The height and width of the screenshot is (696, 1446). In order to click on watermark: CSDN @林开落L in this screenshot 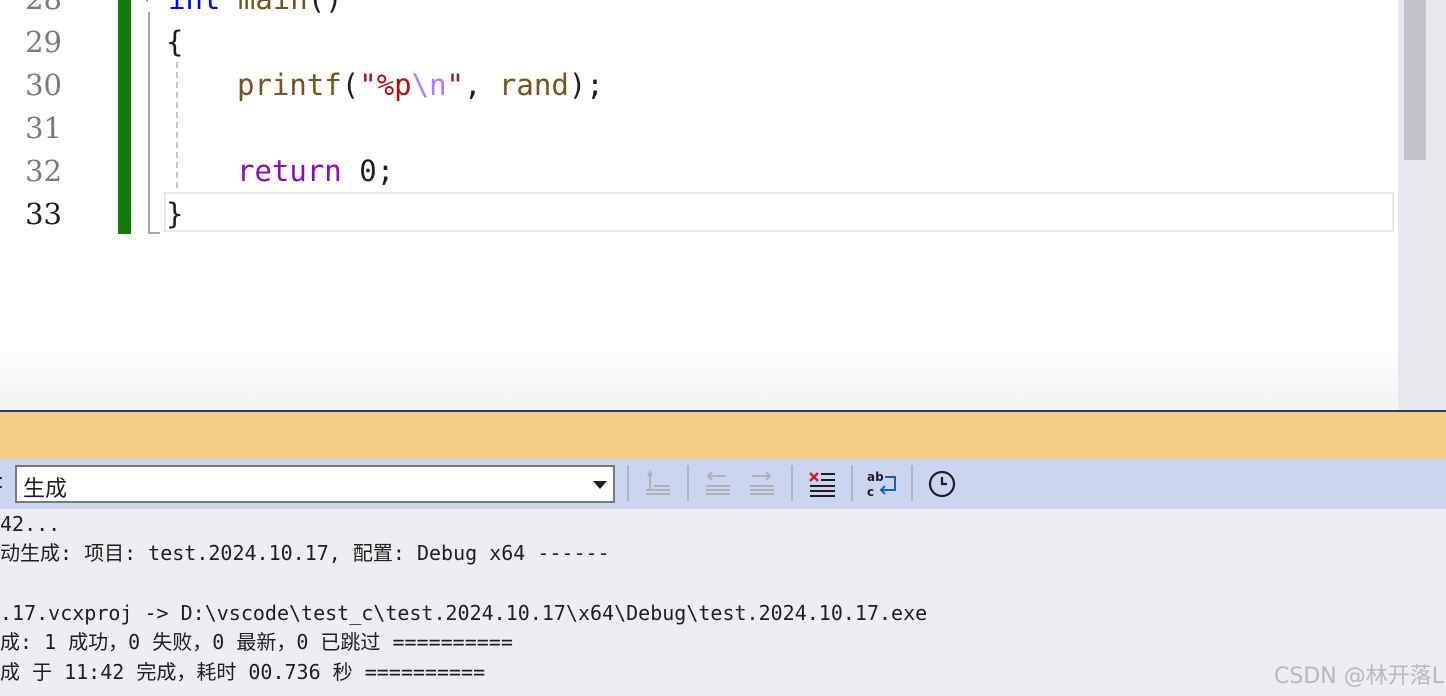, I will do `click(1359, 676)`.